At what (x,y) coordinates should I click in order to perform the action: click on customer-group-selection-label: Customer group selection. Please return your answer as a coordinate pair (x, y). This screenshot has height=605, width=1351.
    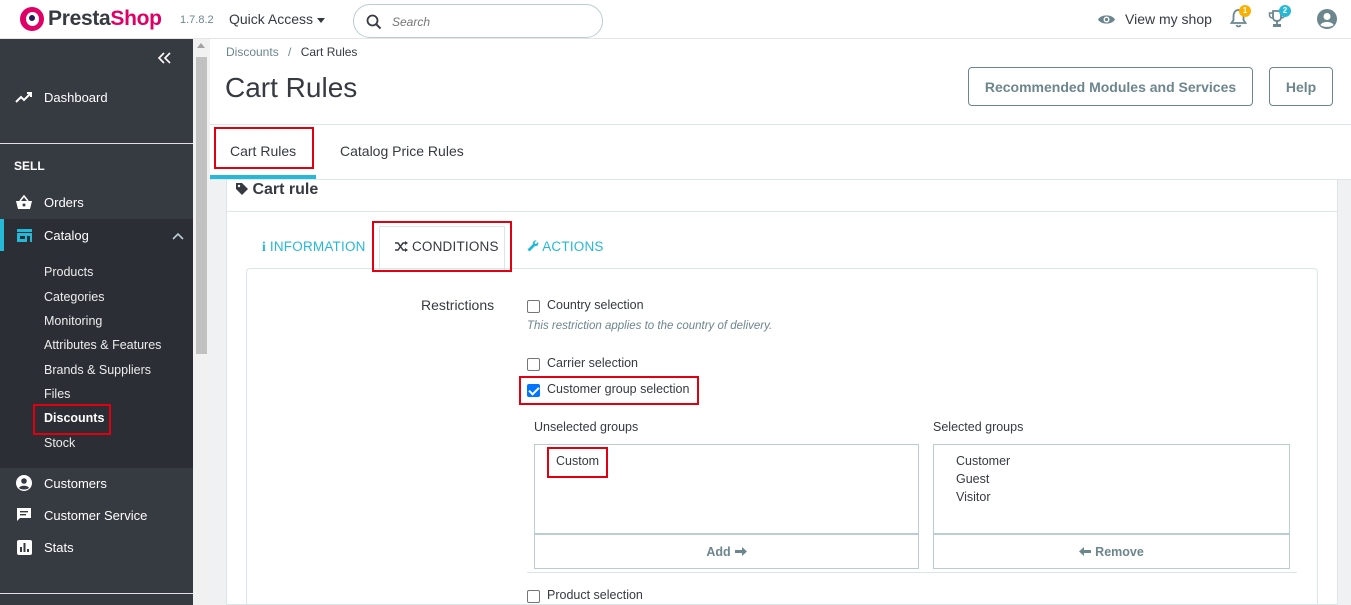
    Looking at the image, I should click on (618, 389).